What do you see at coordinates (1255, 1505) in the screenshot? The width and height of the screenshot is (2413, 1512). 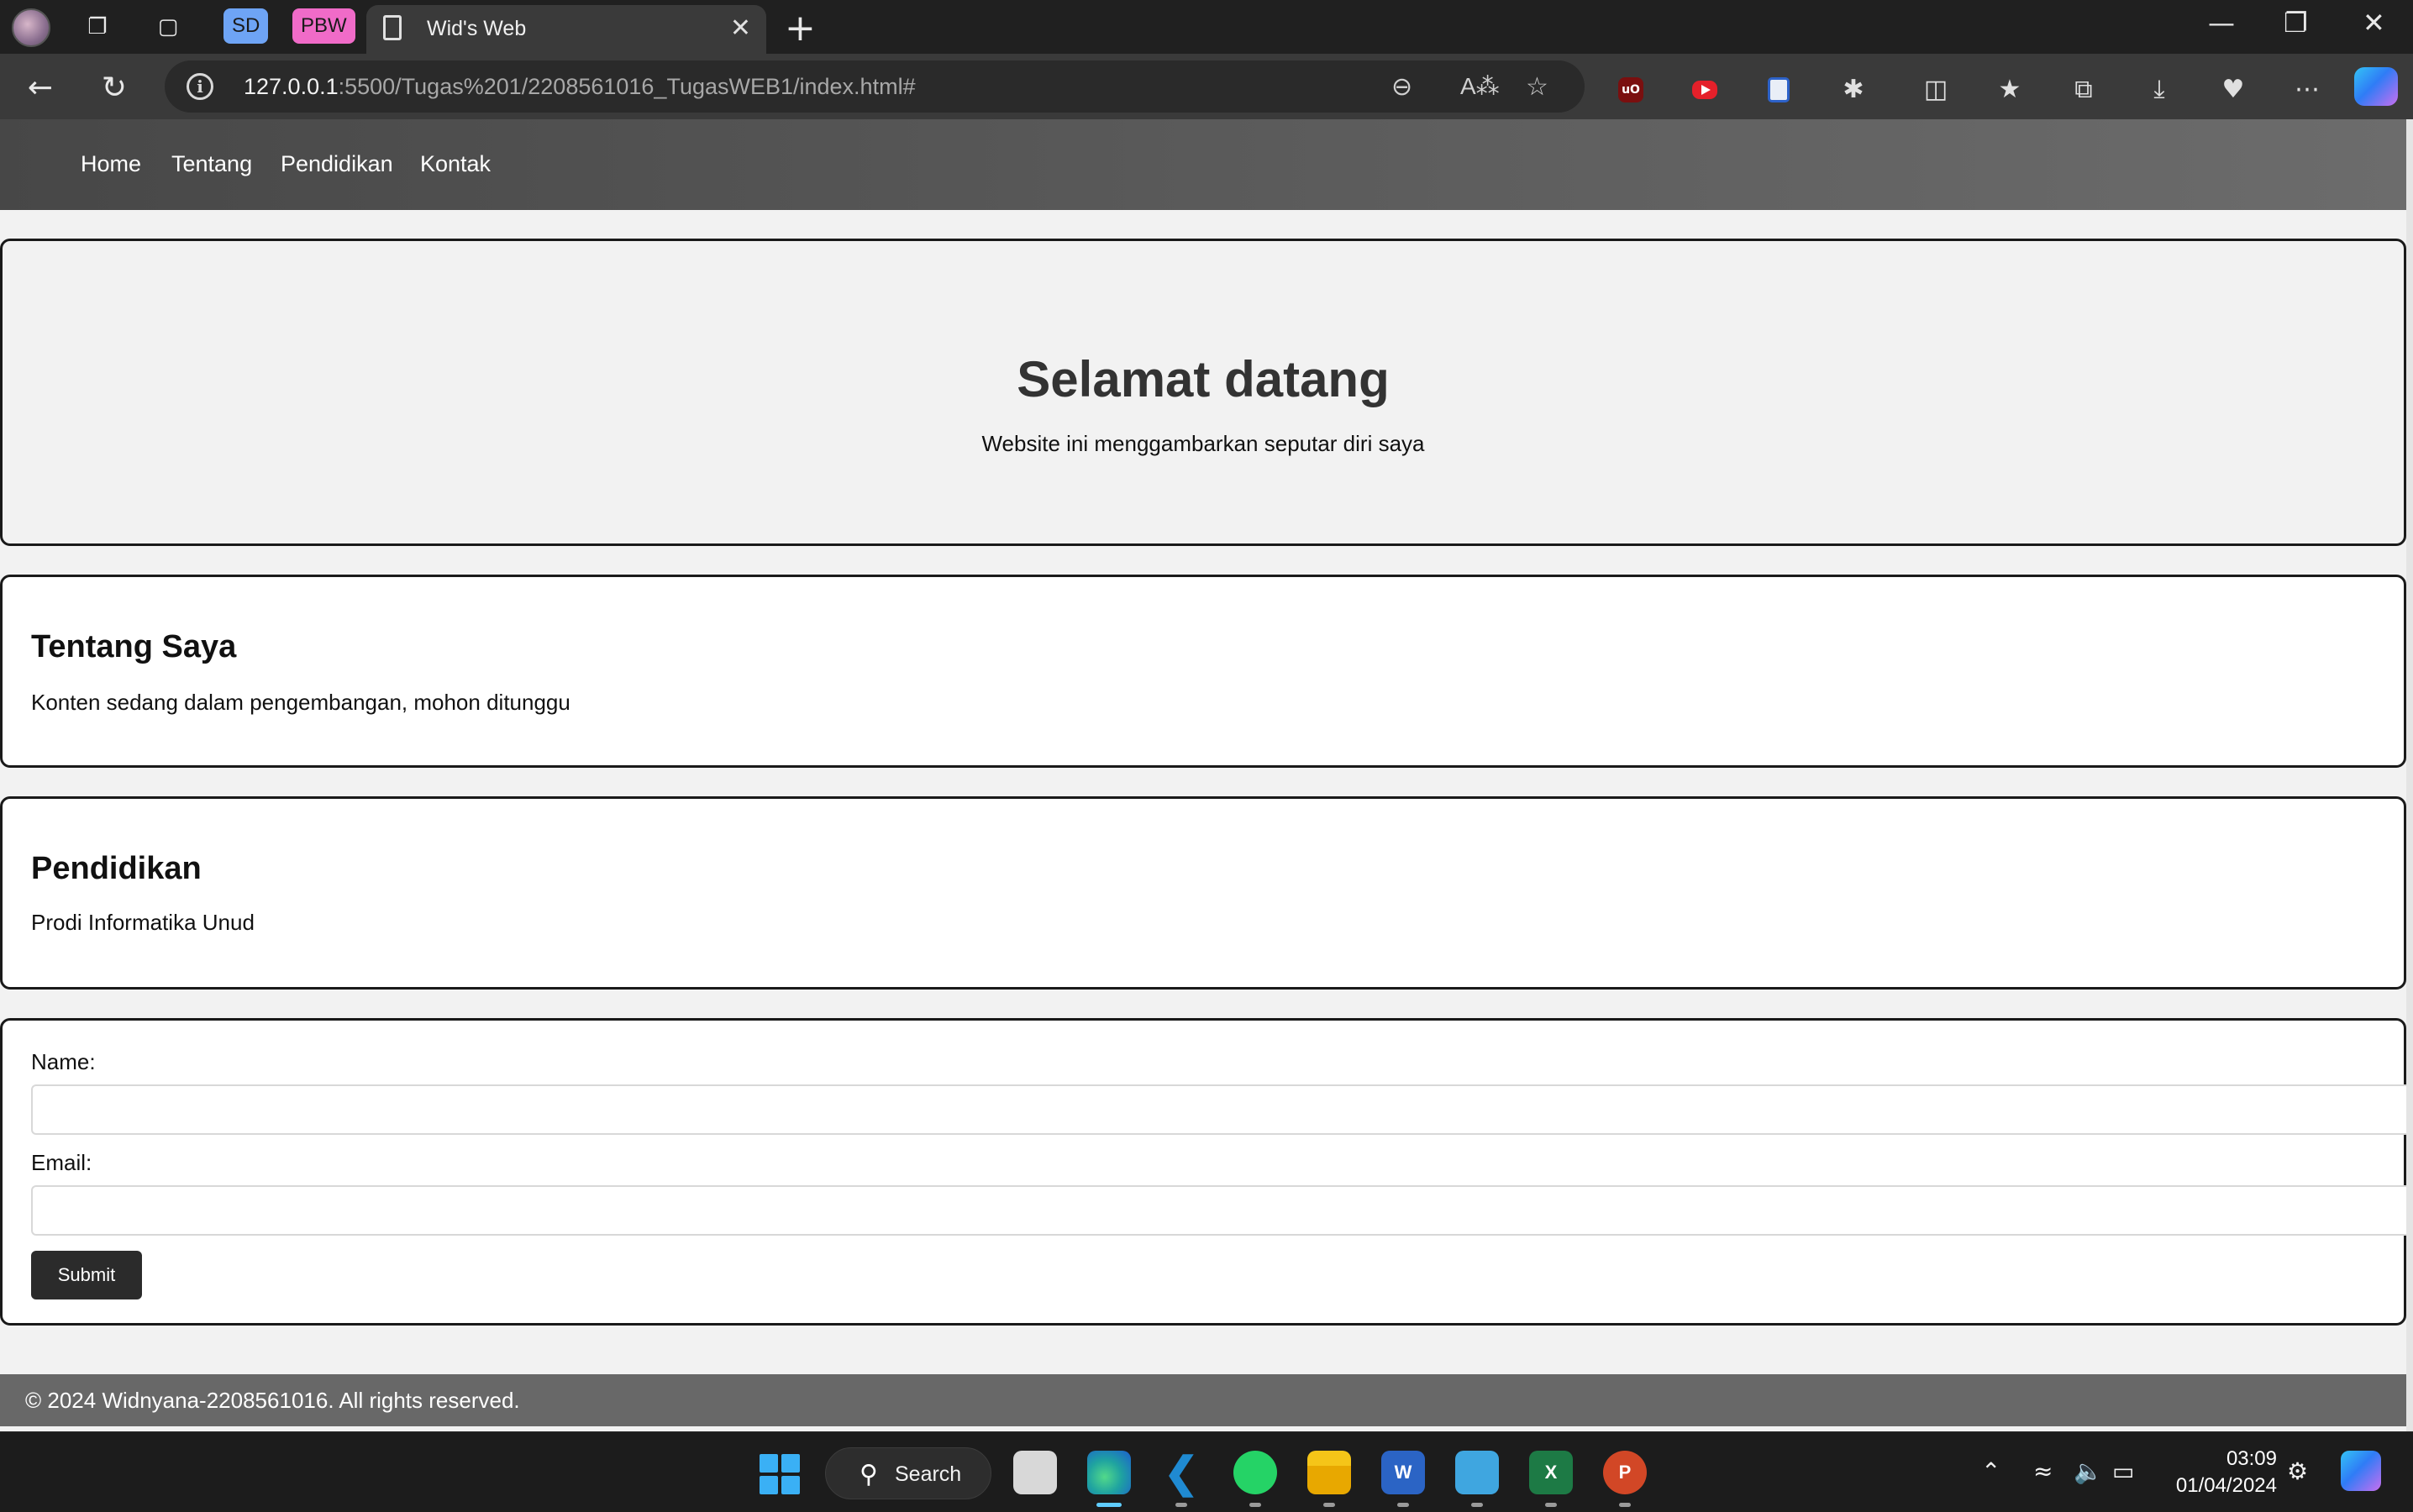 I see `whatsapp-running-indicator` at bounding box center [1255, 1505].